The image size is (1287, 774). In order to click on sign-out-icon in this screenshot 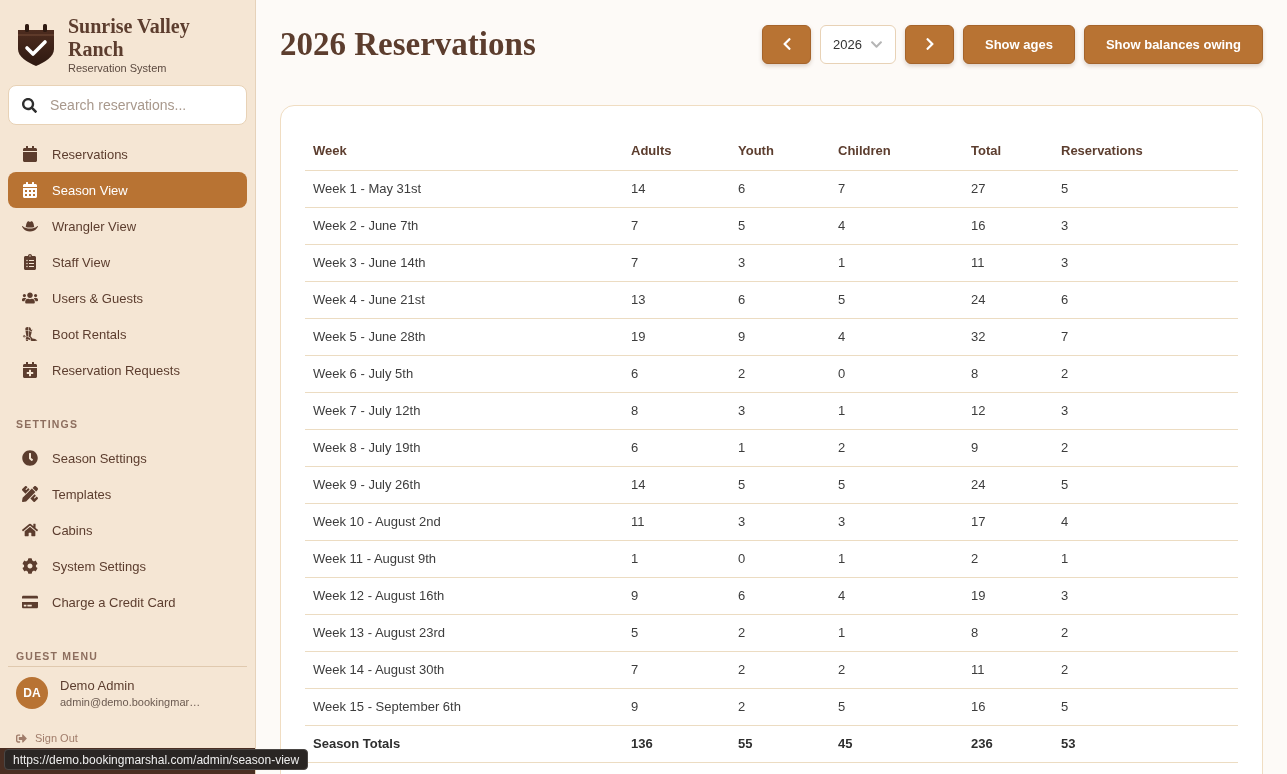, I will do `click(21, 738)`.